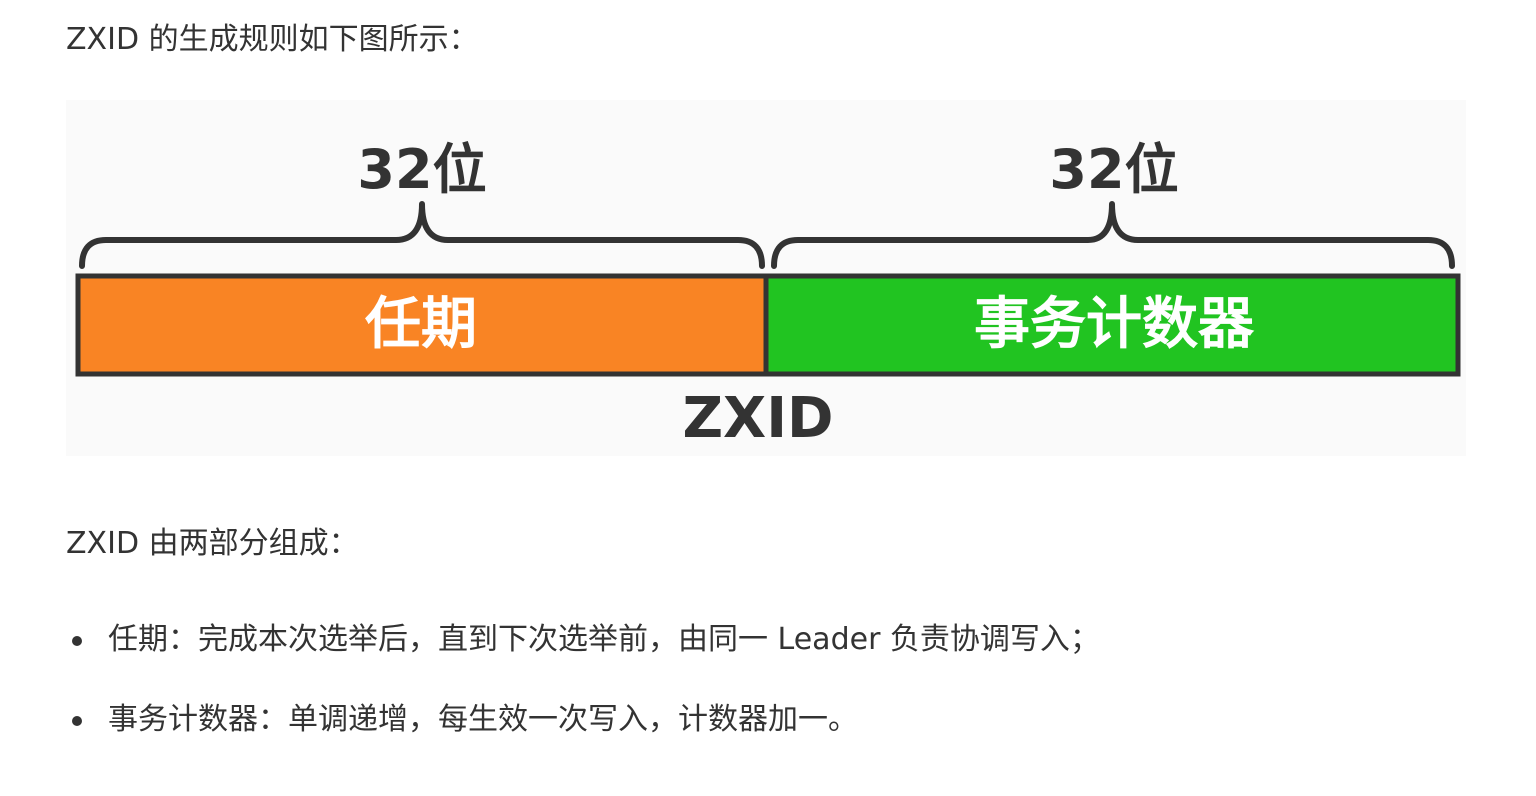  What do you see at coordinates (422, 169) in the screenshot?
I see `left-bits-label: 32位` at bounding box center [422, 169].